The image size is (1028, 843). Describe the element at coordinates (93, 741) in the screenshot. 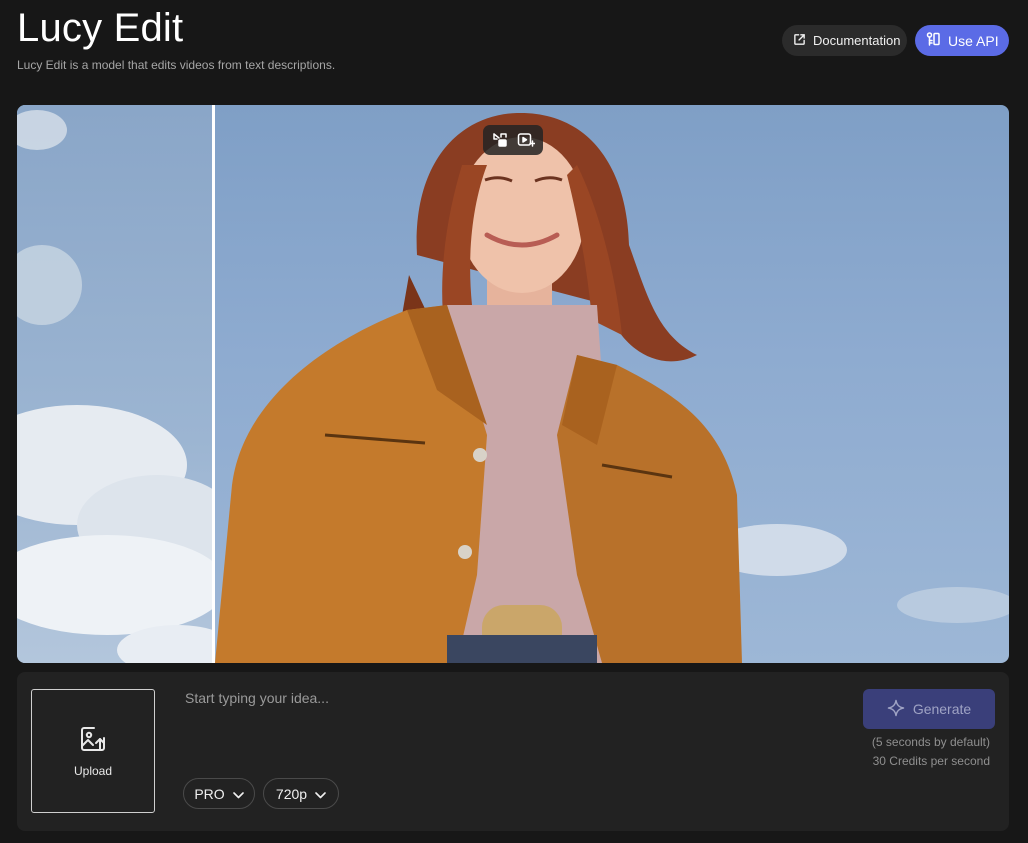

I see `image-upload-icon` at that location.